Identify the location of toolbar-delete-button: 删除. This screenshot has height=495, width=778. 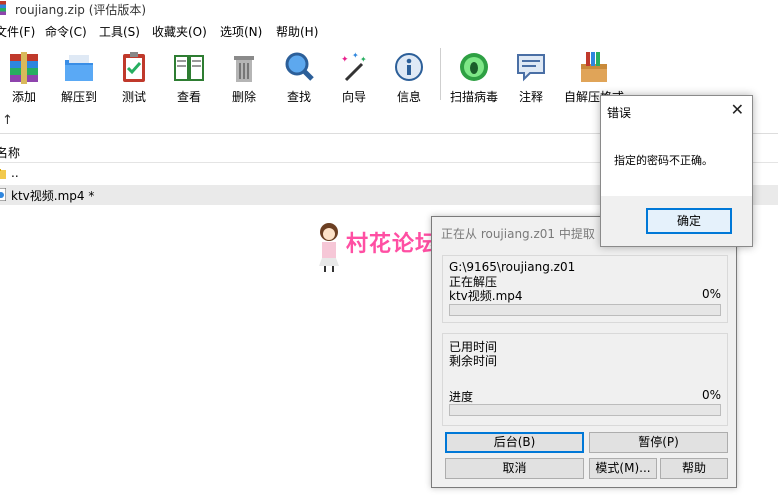
(244, 76).